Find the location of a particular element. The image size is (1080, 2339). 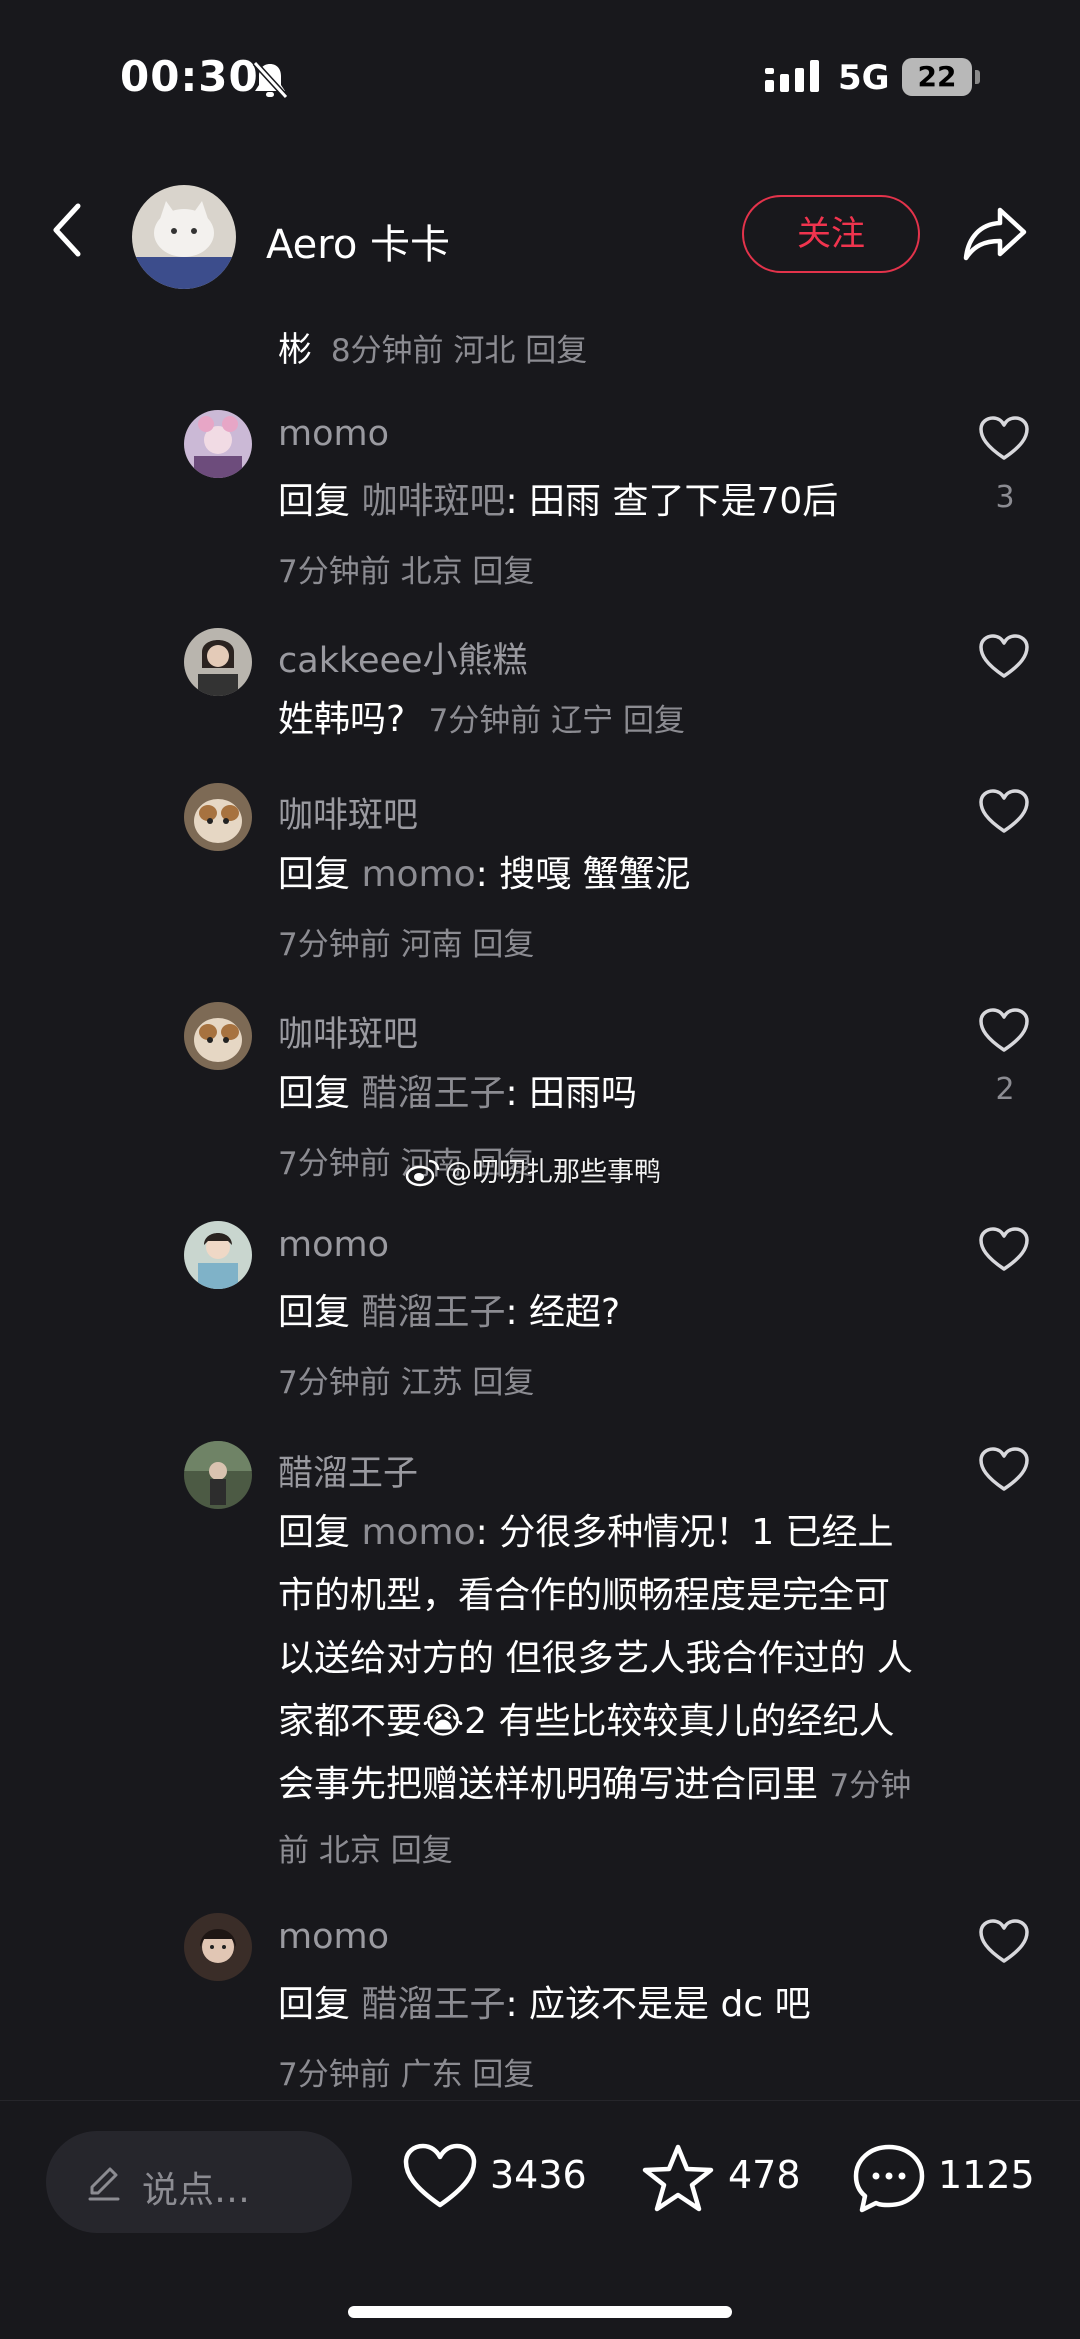

bottom-action-bar: 说点… 3436 478 1125 is located at coordinates (540, 2219).